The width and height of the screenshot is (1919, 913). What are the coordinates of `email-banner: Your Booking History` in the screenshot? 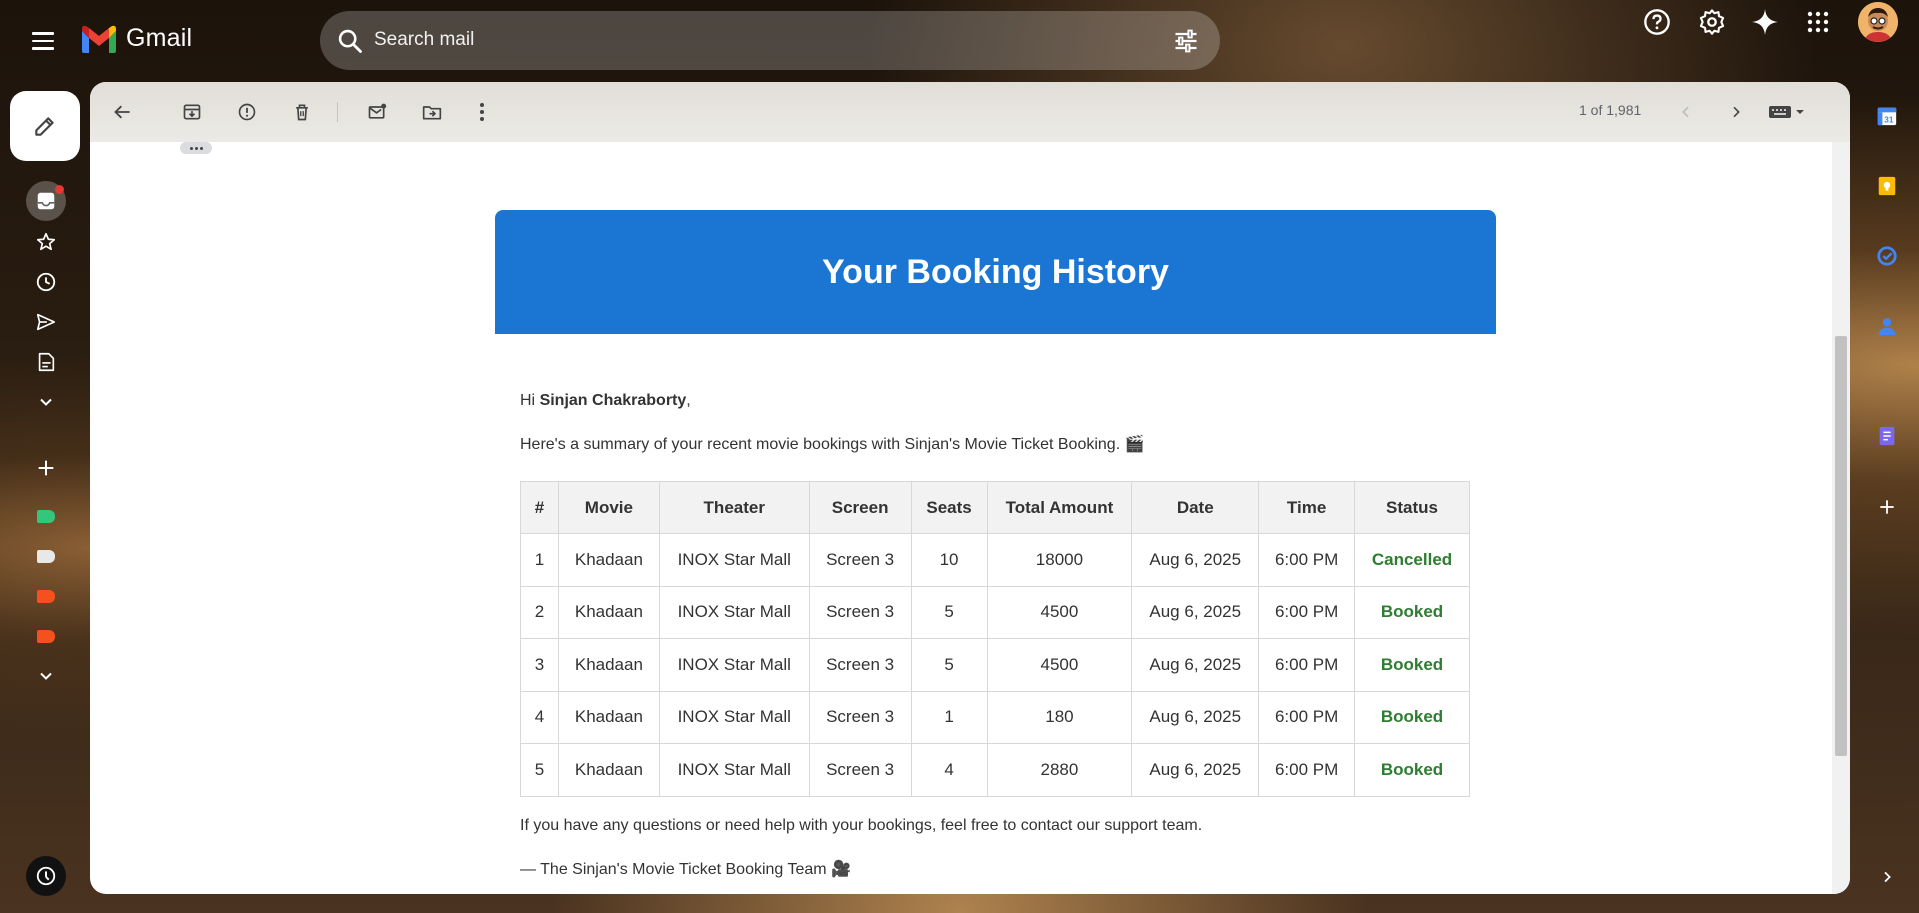 It's located at (995, 272).